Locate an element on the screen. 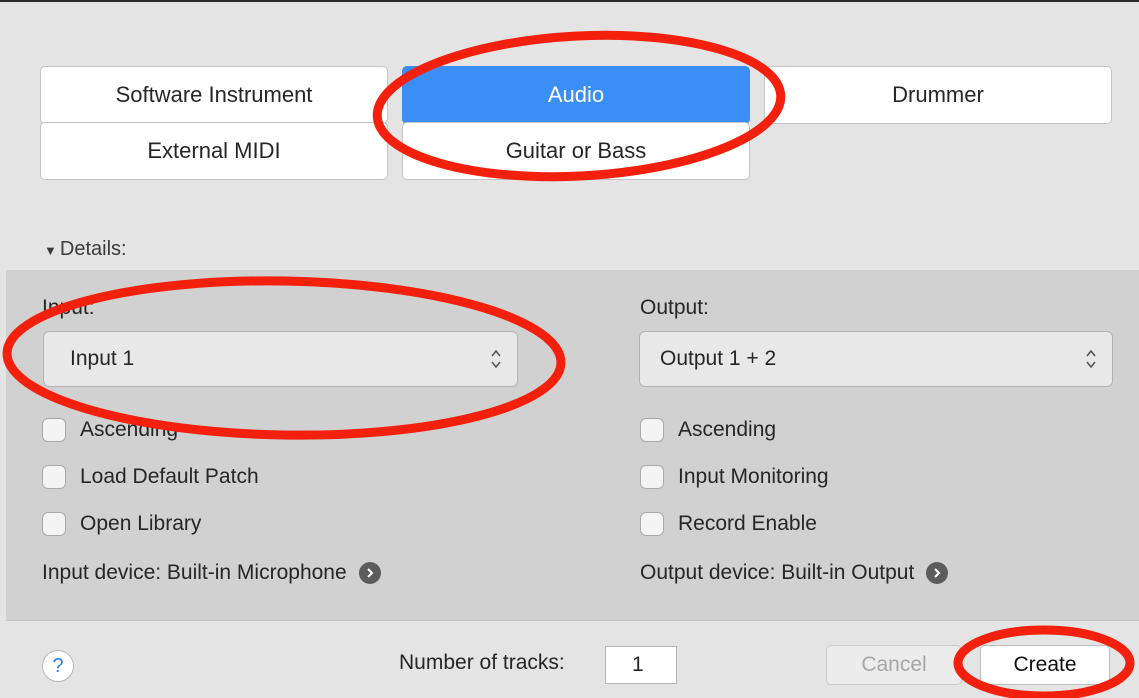  number-of-tracks-input: 1 is located at coordinates (641, 665).